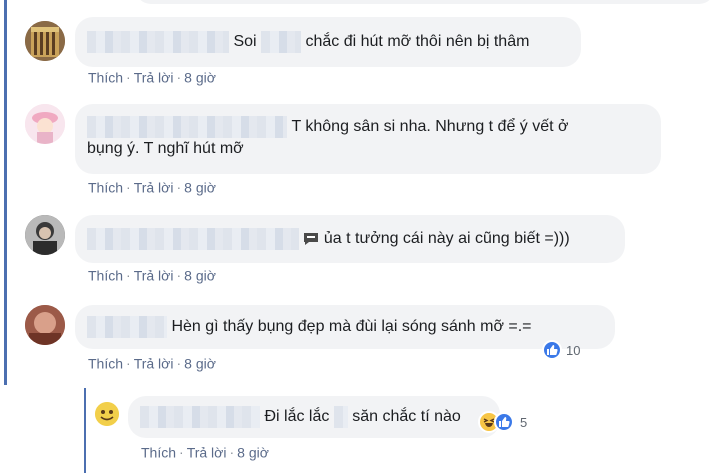  What do you see at coordinates (85, 430) in the screenshot?
I see `reply-thread-line` at bounding box center [85, 430].